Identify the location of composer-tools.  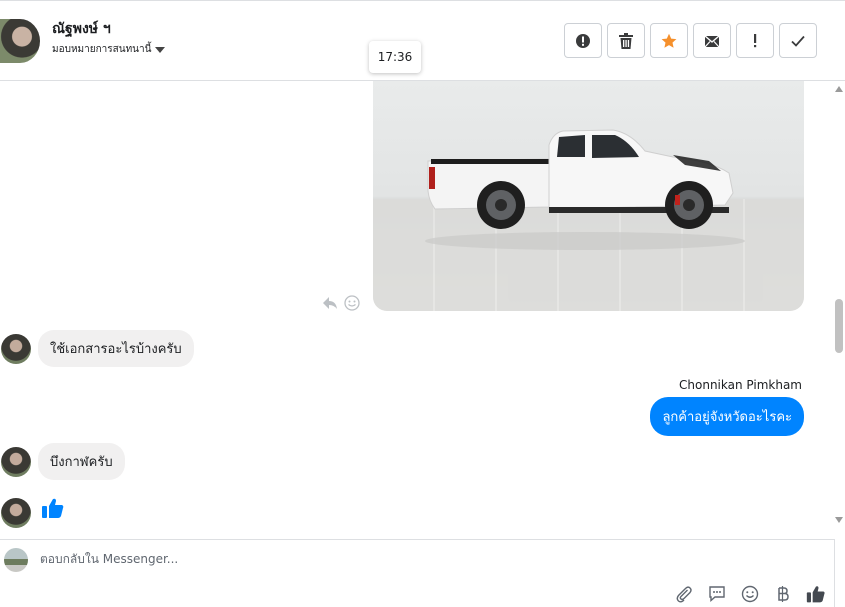
(750, 594).